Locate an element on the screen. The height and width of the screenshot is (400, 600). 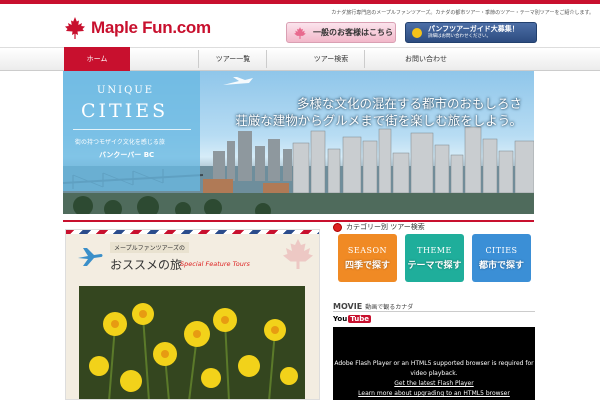
general-customer-button: 一般のお客様はこちら is located at coordinates (341, 32).